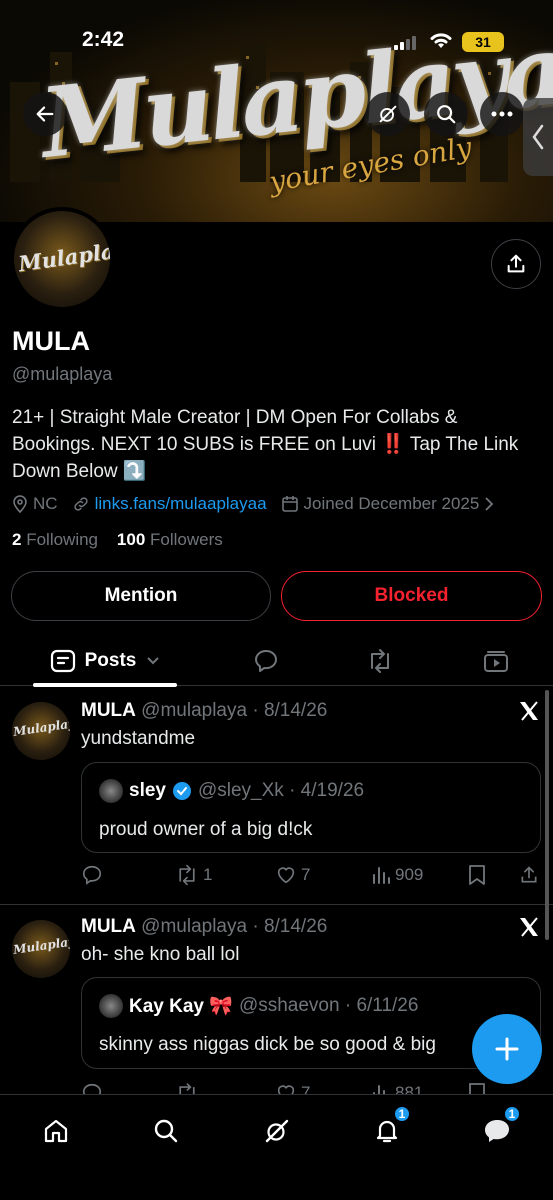 This screenshot has height=1200, width=553. I want to click on nav-grok, so click(277, 1131).